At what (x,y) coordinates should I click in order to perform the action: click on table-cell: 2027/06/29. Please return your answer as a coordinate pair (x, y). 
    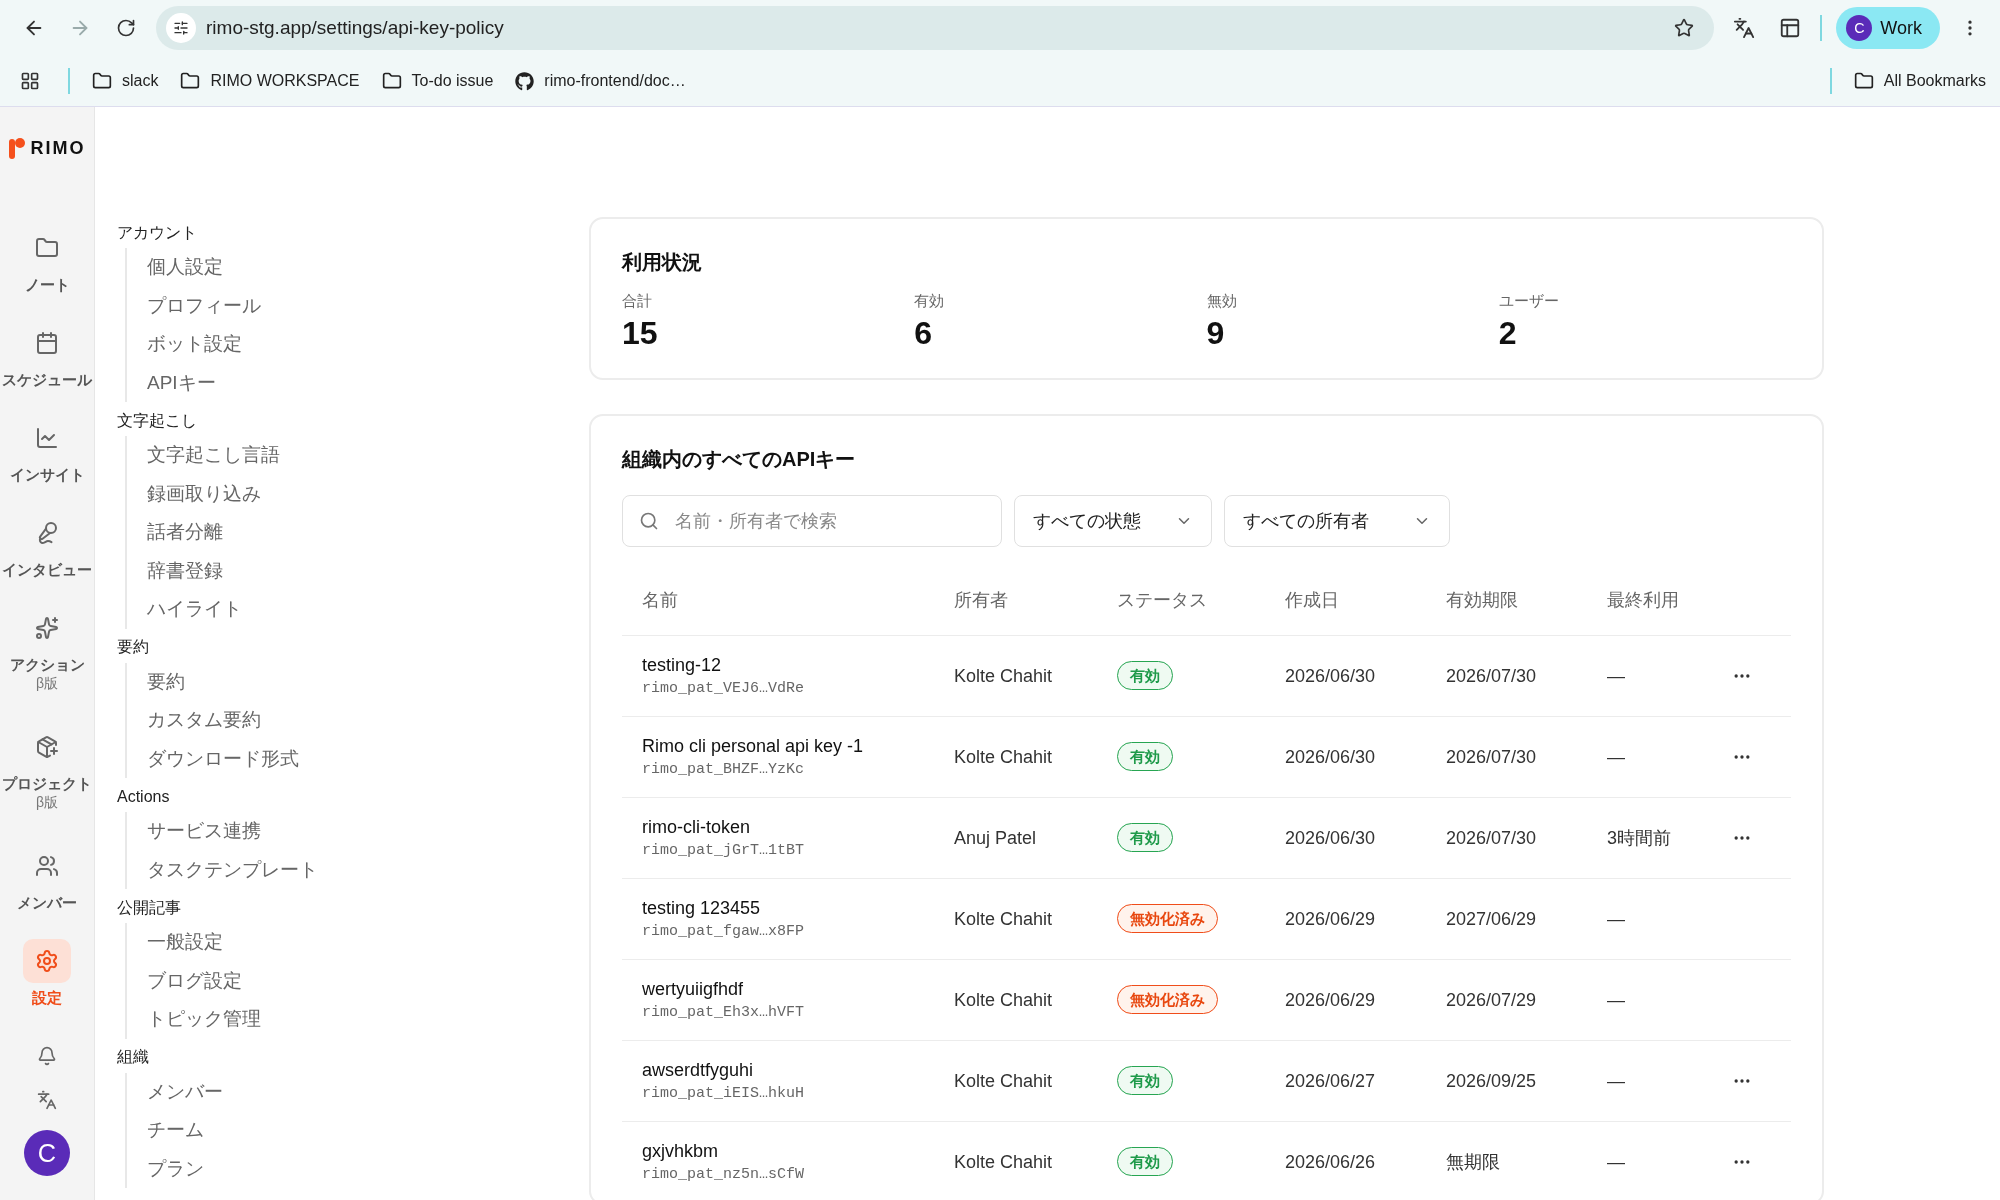
    Looking at the image, I should click on (1491, 919).